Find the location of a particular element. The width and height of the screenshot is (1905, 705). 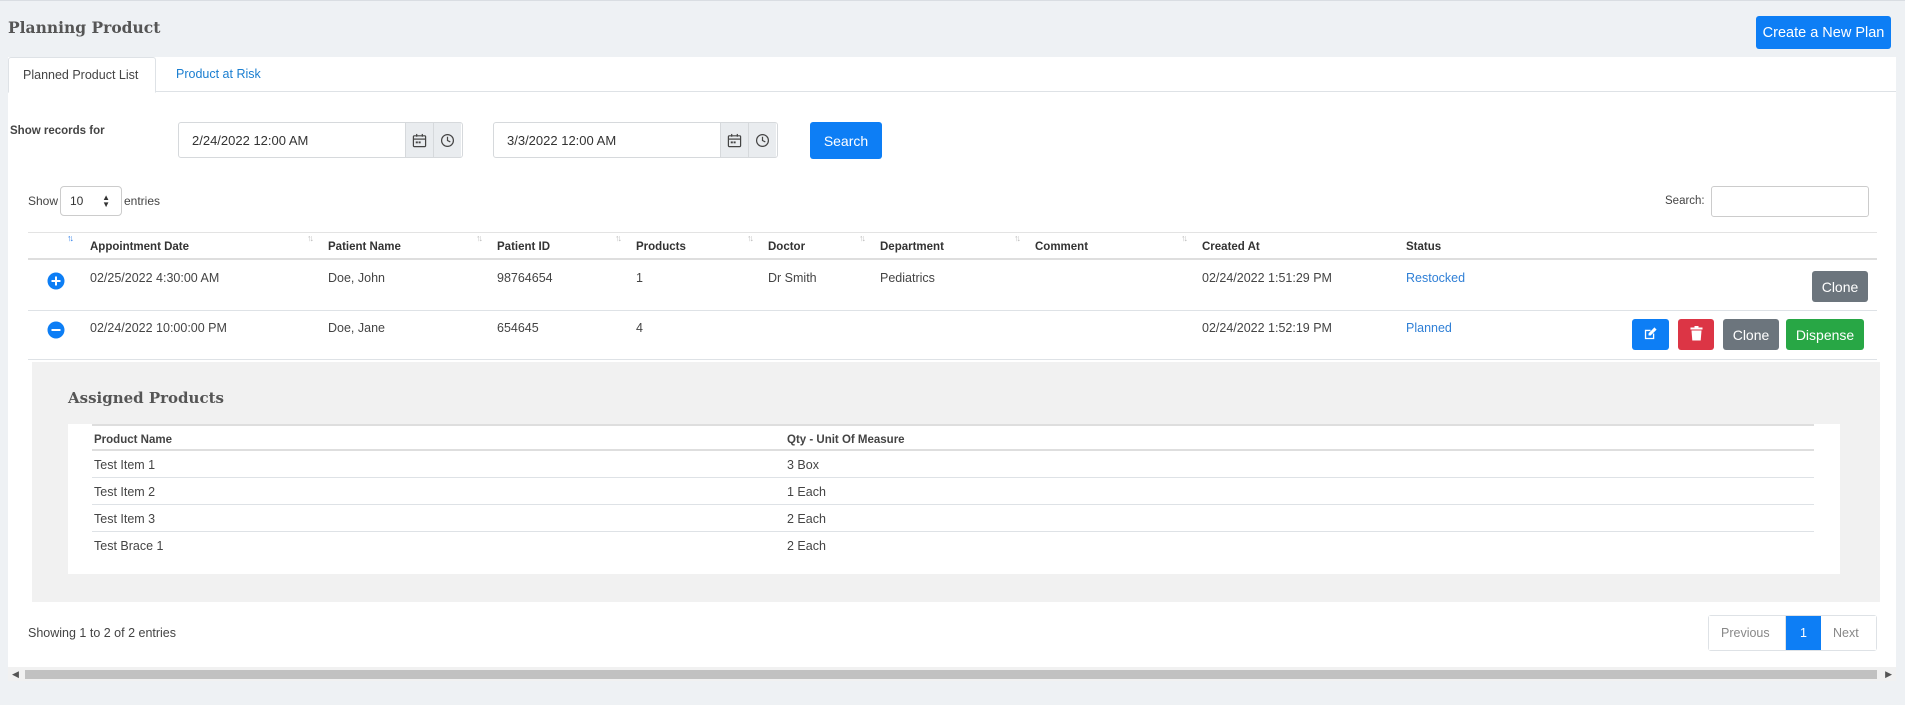

edit-icon is located at coordinates (1650, 332).